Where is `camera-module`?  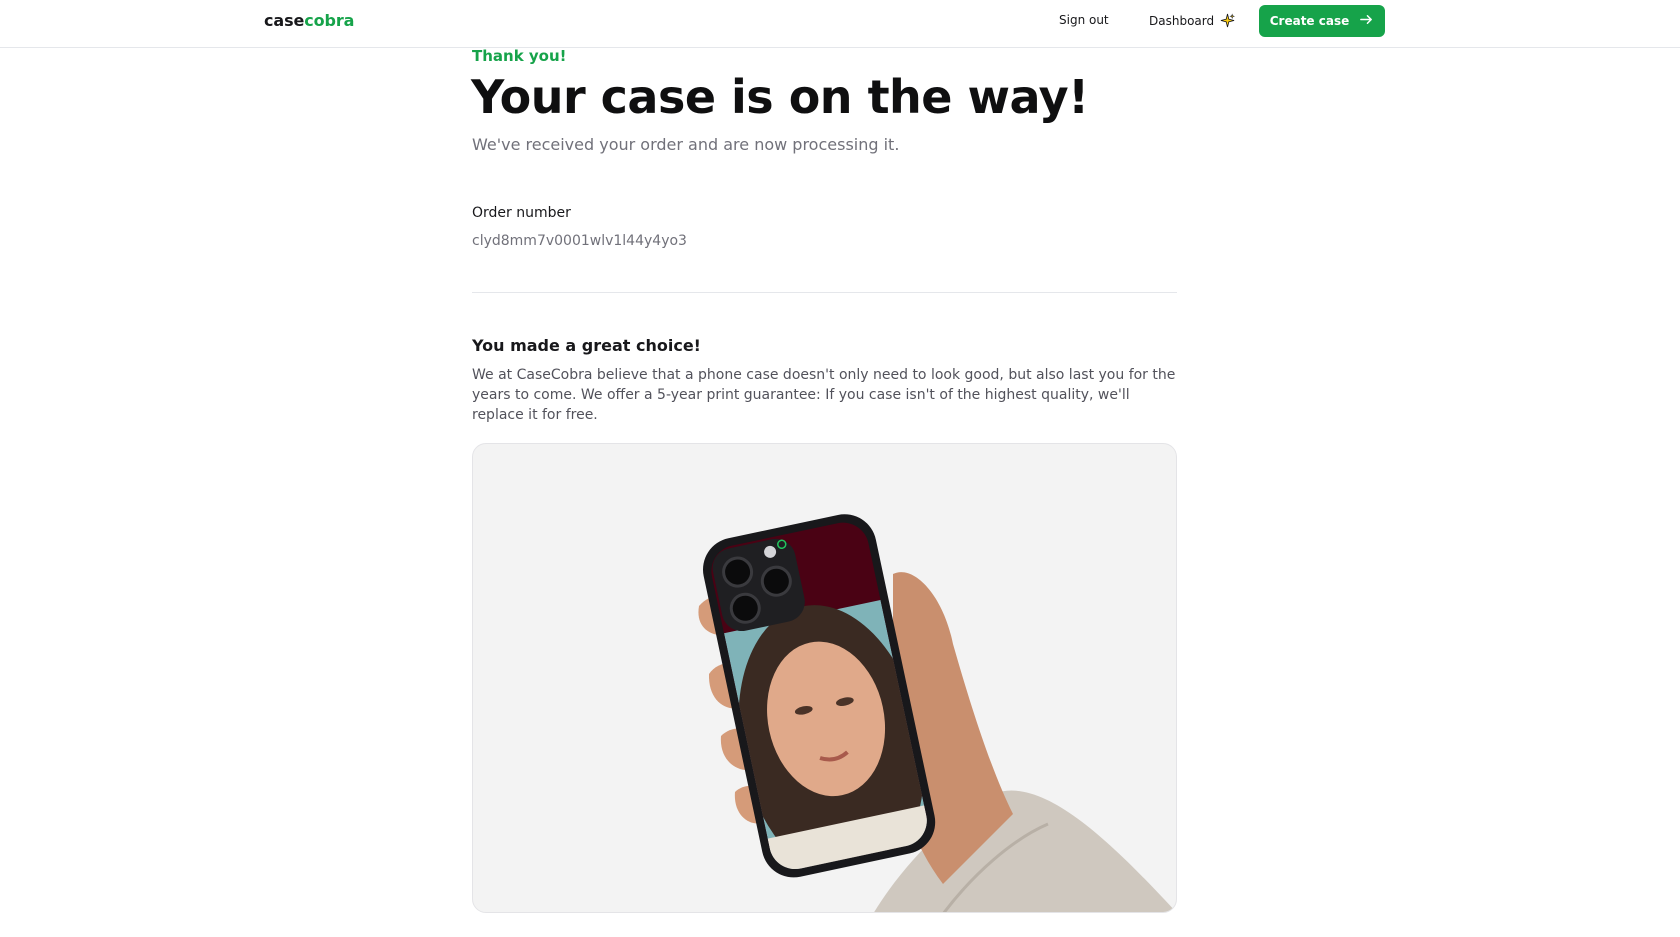 camera-module is located at coordinates (758, 585).